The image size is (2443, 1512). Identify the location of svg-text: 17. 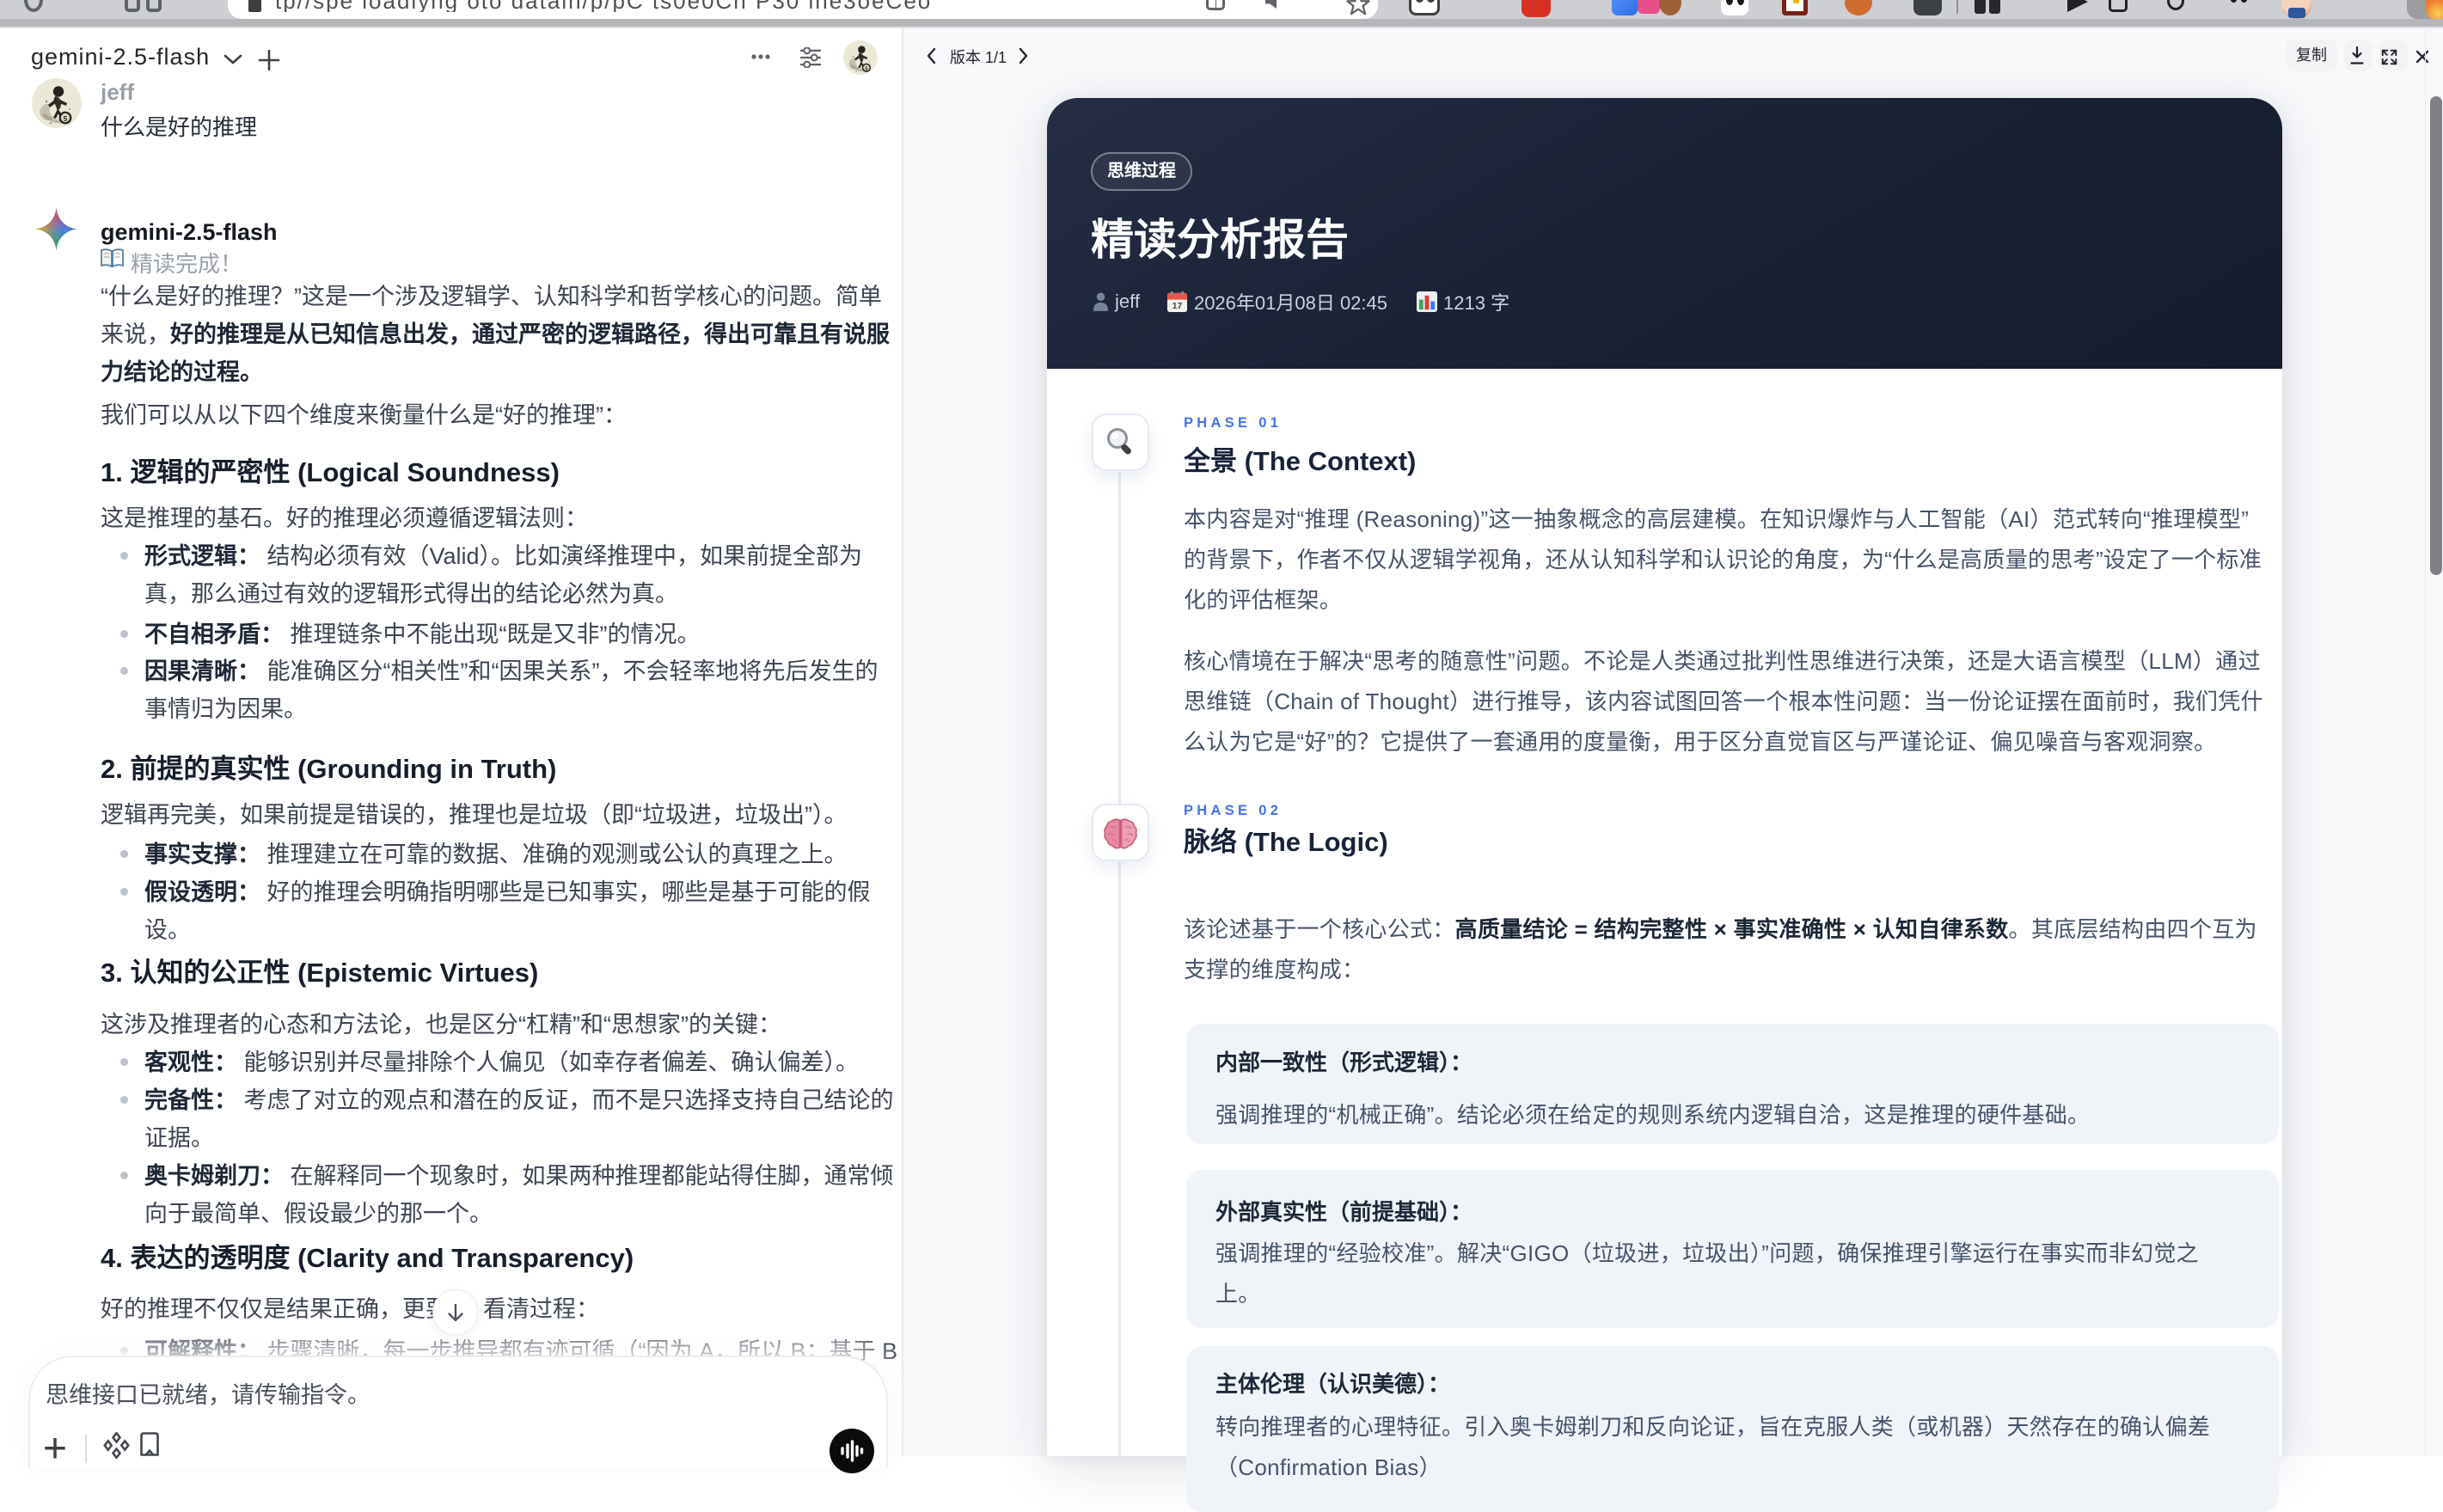
(1178, 306).